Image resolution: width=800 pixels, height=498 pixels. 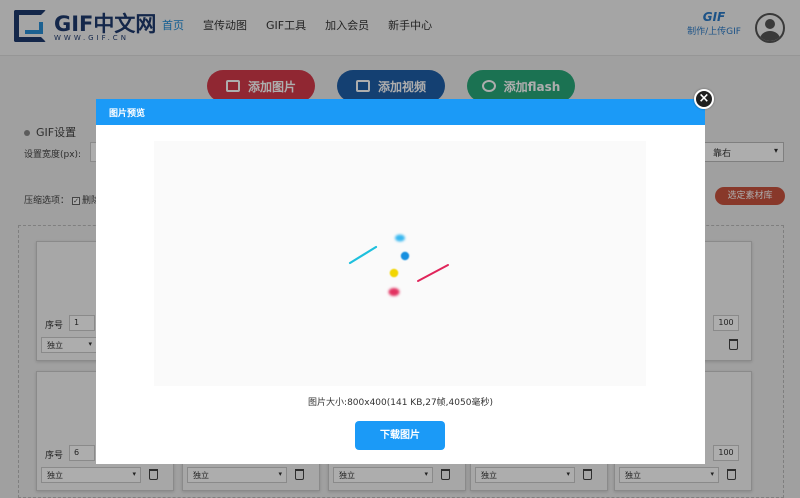 I want to click on image-size-info: 图片大小:800x400(141 KB,27帧,4050毫秒), so click(x=400, y=403).